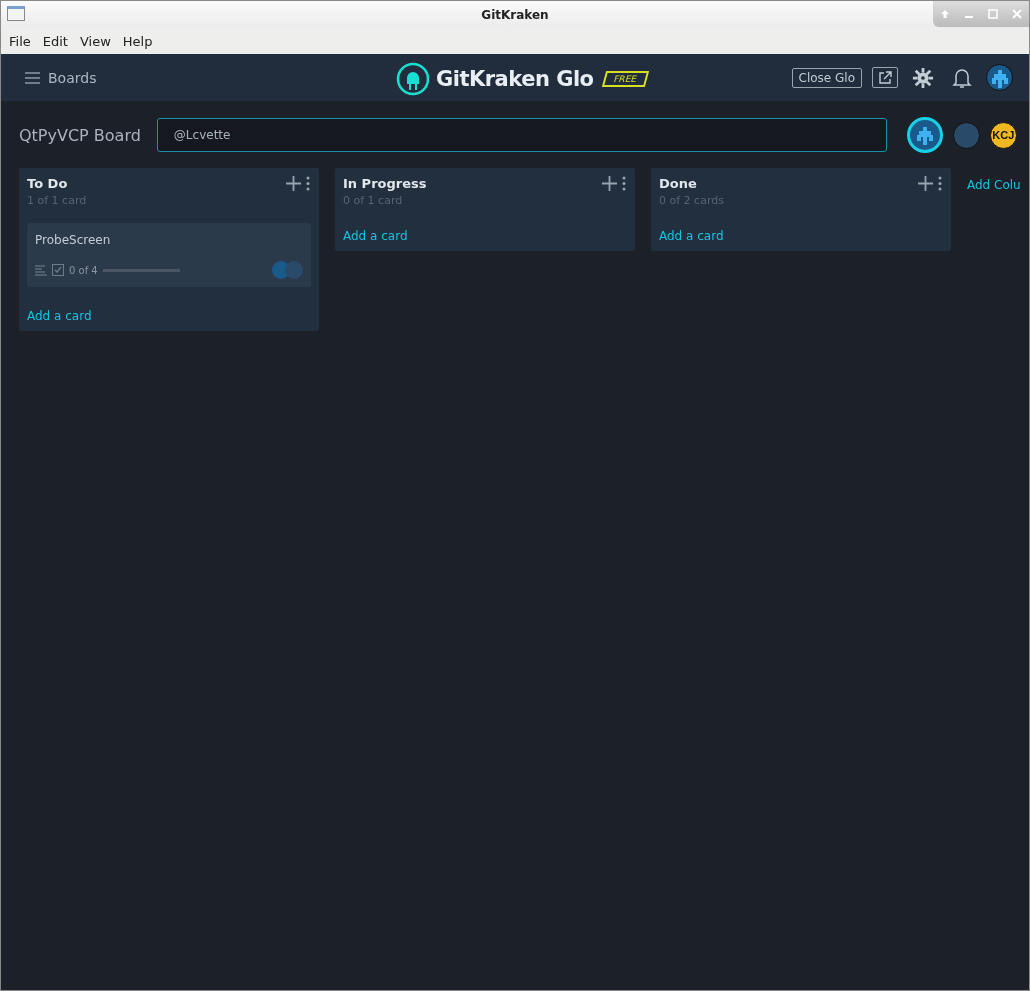 This screenshot has height=991, width=1030. What do you see at coordinates (826, 77) in the screenshot?
I see `close-glo-button: Close Glo` at bounding box center [826, 77].